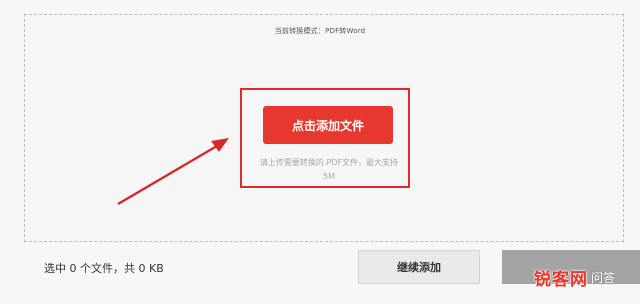 The height and width of the screenshot is (304, 640). I want to click on watermark-logo: 锐客网, so click(561, 279).